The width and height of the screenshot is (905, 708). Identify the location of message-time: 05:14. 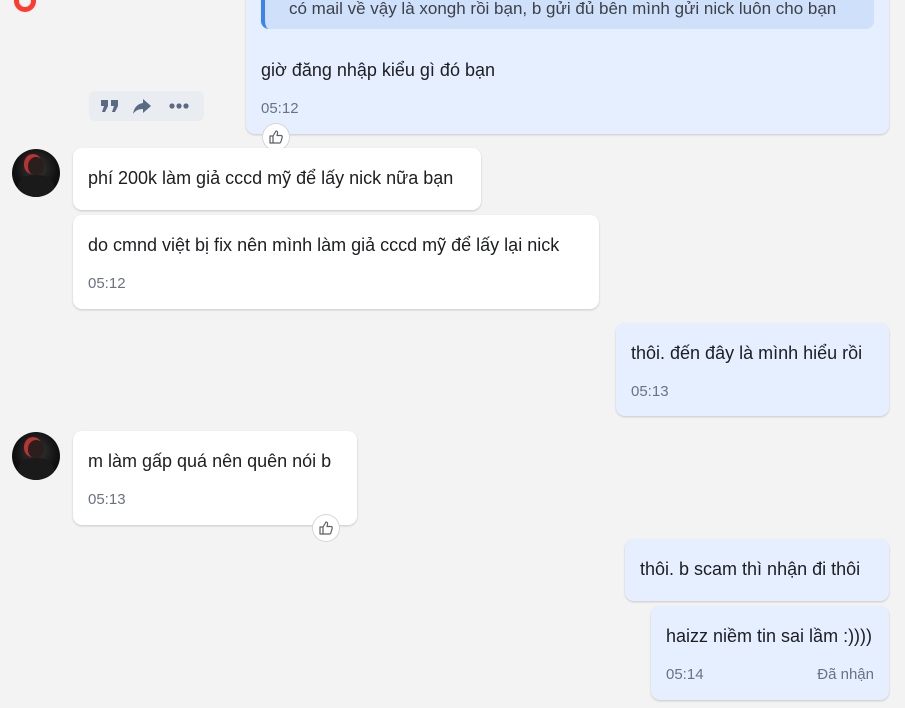
(685, 674).